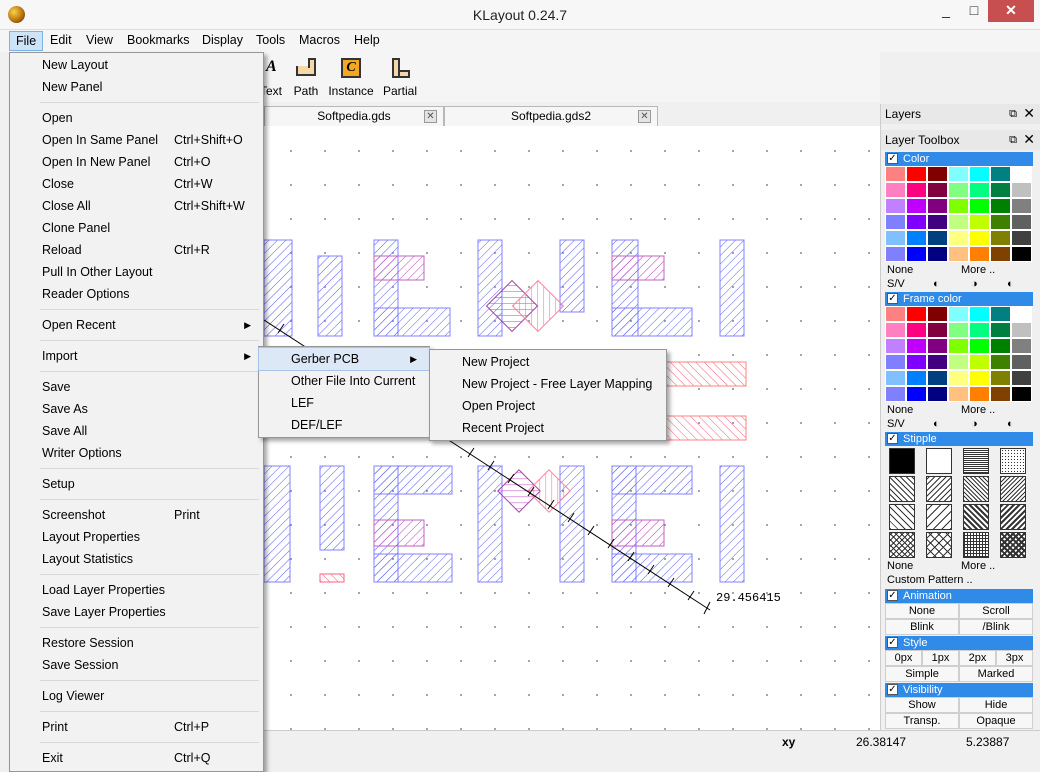  What do you see at coordinates (548, 384) in the screenshot?
I see `menu-item-new-project-free-mapping: New Project - Free Layer Mapping` at bounding box center [548, 384].